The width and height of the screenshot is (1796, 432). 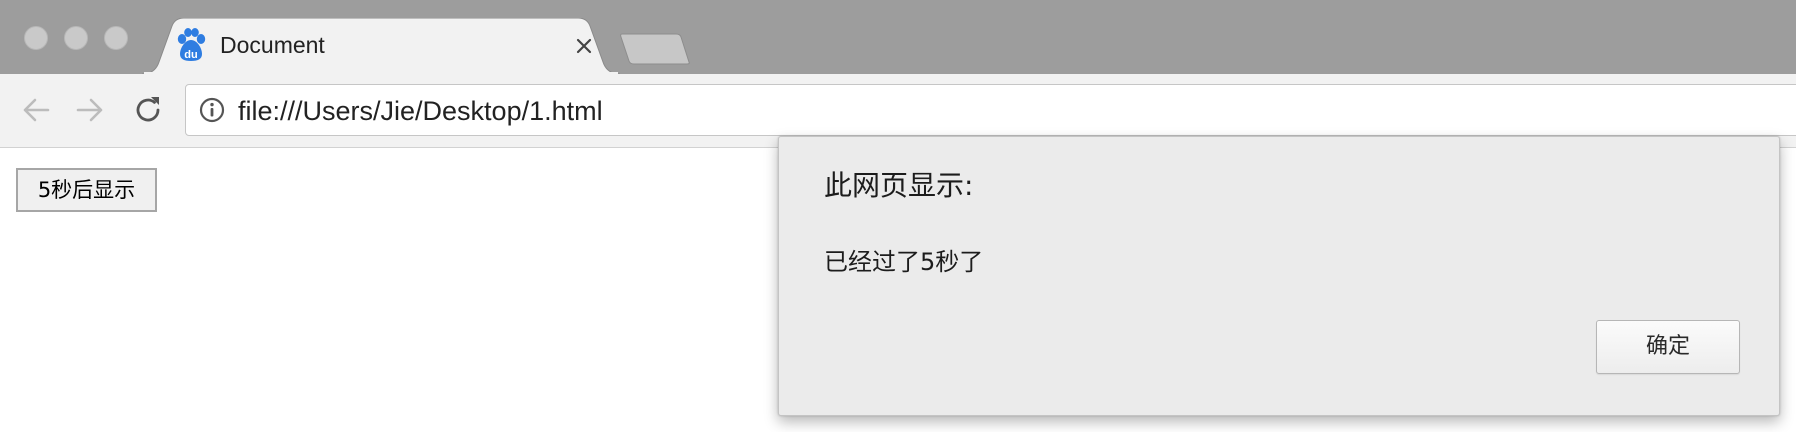 What do you see at coordinates (584, 46) in the screenshot?
I see `close-icon` at bounding box center [584, 46].